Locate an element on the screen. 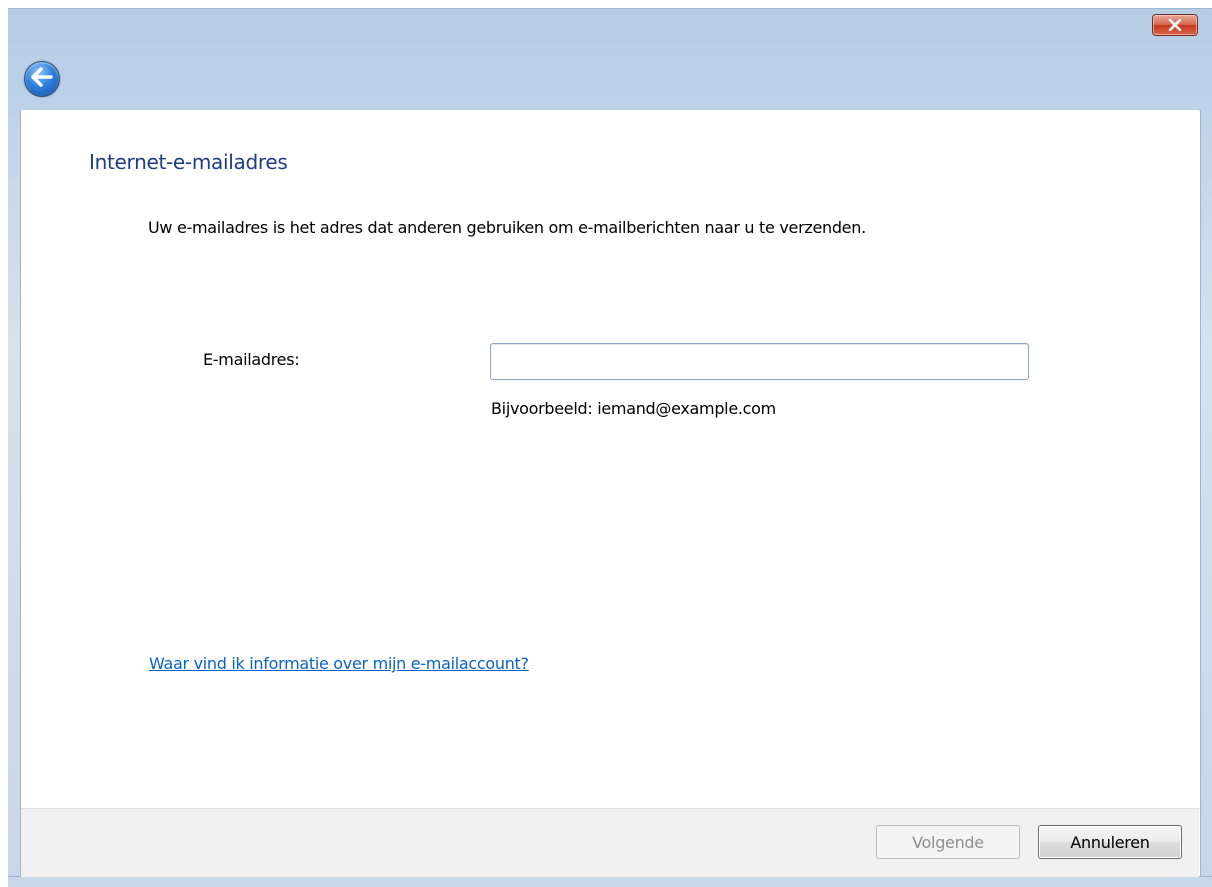 The height and width of the screenshot is (887, 1212). window-frame-right is located at coordinates (1206, 498).